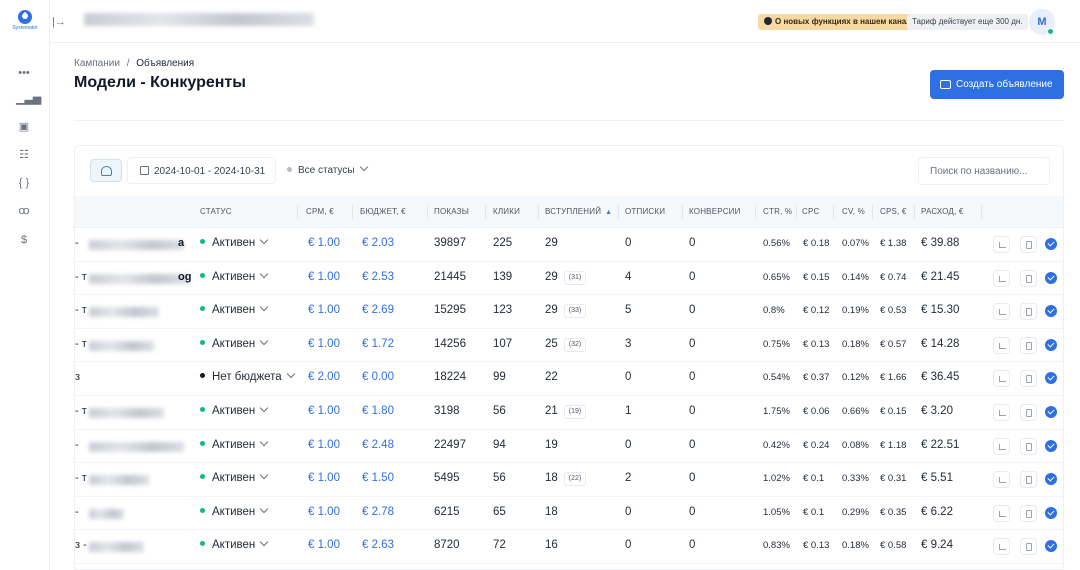 The image size is (1080, 570). Describe the element at coordinates (324, 377) in the screenshot. I see `cpm-value: € 2.00` at that location.